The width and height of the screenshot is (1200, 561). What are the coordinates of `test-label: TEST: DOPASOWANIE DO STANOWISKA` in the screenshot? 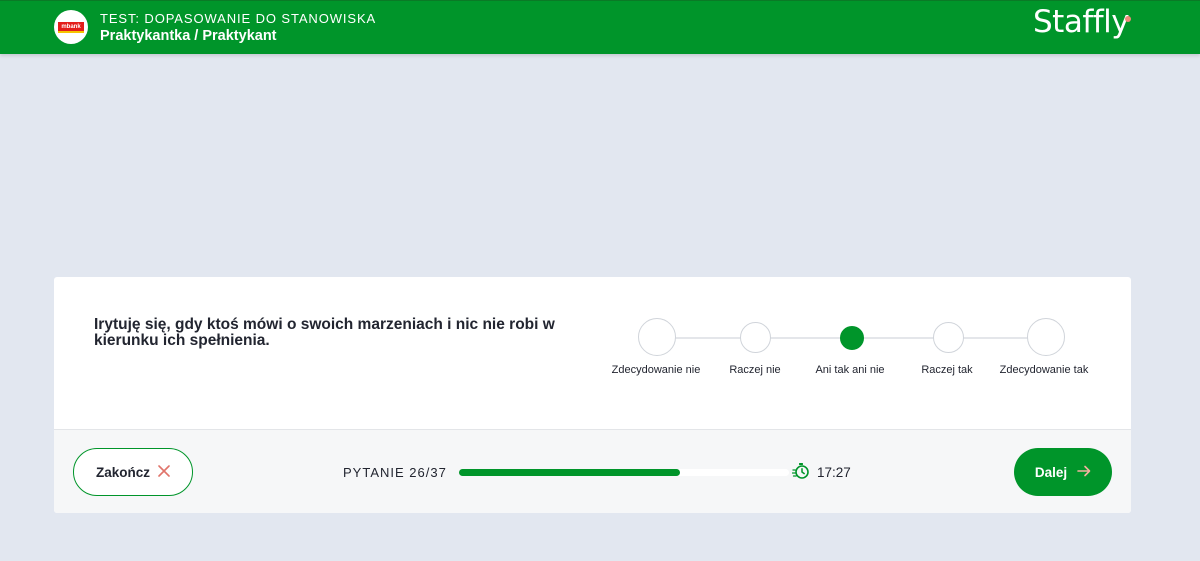 It's located at (238, 18).